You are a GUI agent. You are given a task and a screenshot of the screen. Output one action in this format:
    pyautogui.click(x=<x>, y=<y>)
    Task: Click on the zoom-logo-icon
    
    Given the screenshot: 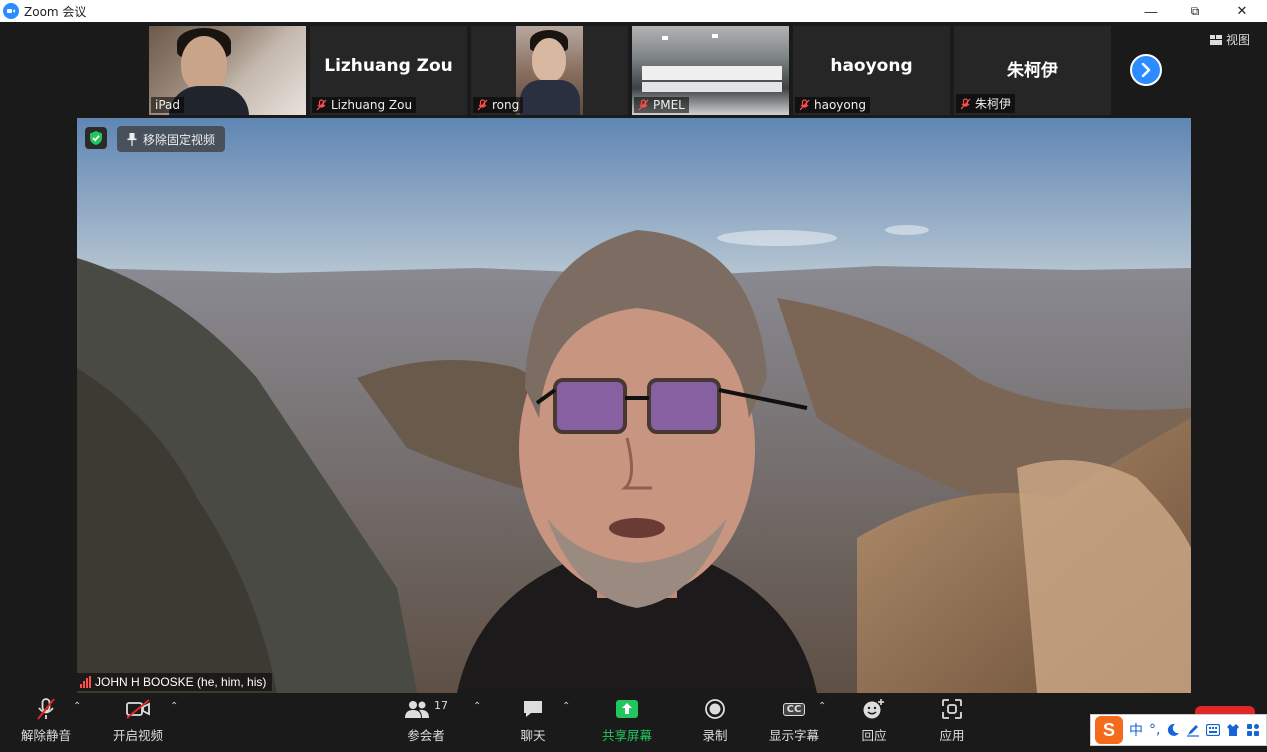 What is the action you would take?
    pyautogui.click(x=11, y=11)
    